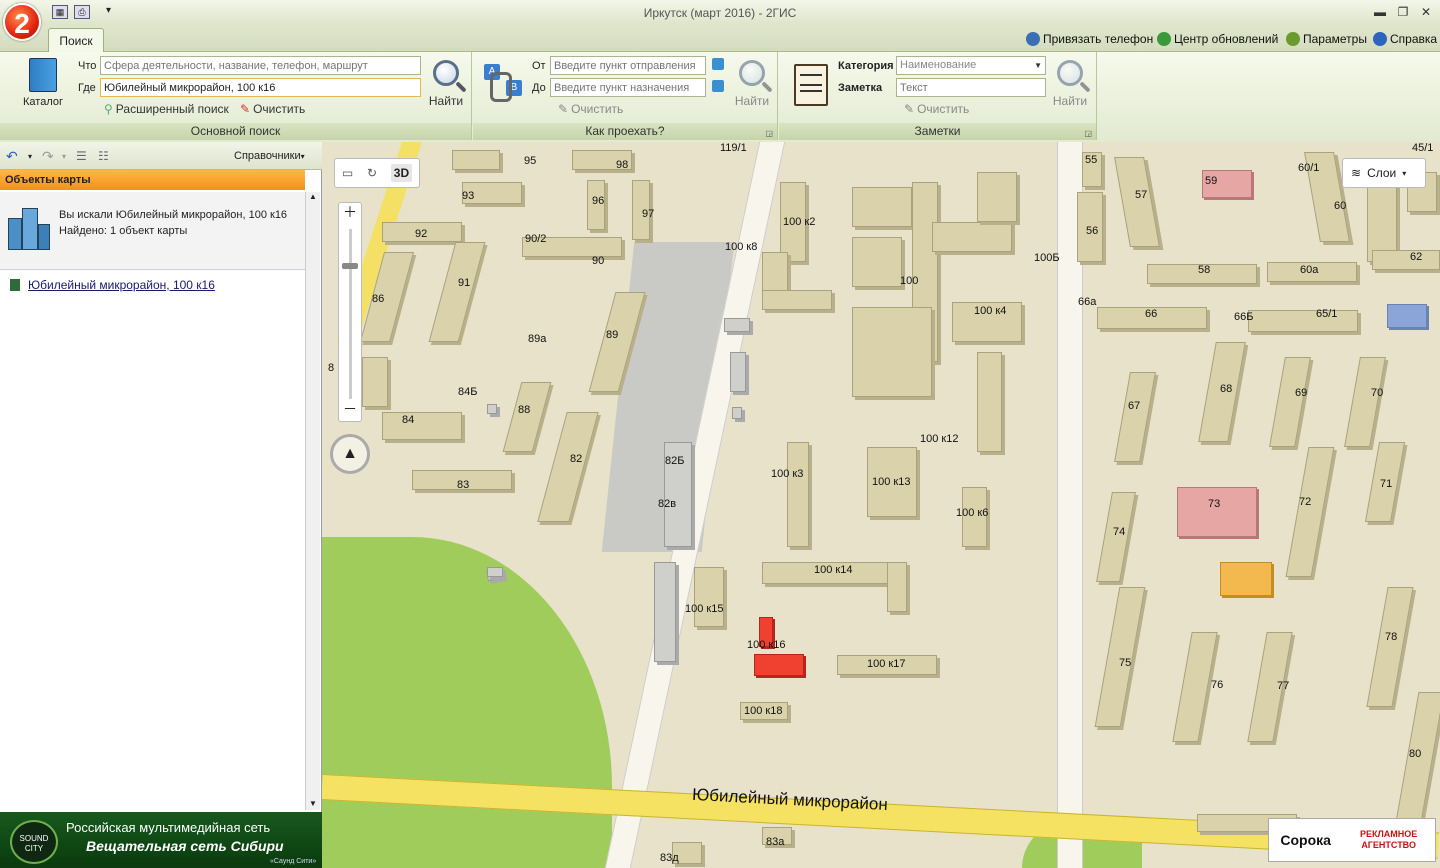 This screenshot has width=1440, height=868. Describe the element at coordinates (1301, 393) in the screenshot. I see `label-69: 69` at that location.